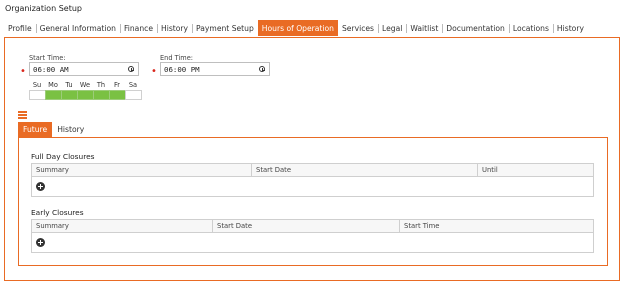 The height and width of the screenshot is (286, 626). Describe the element at coordinates (51, 69) in the screenshot. I see `start-time-value: 06:00 AM` at that location.